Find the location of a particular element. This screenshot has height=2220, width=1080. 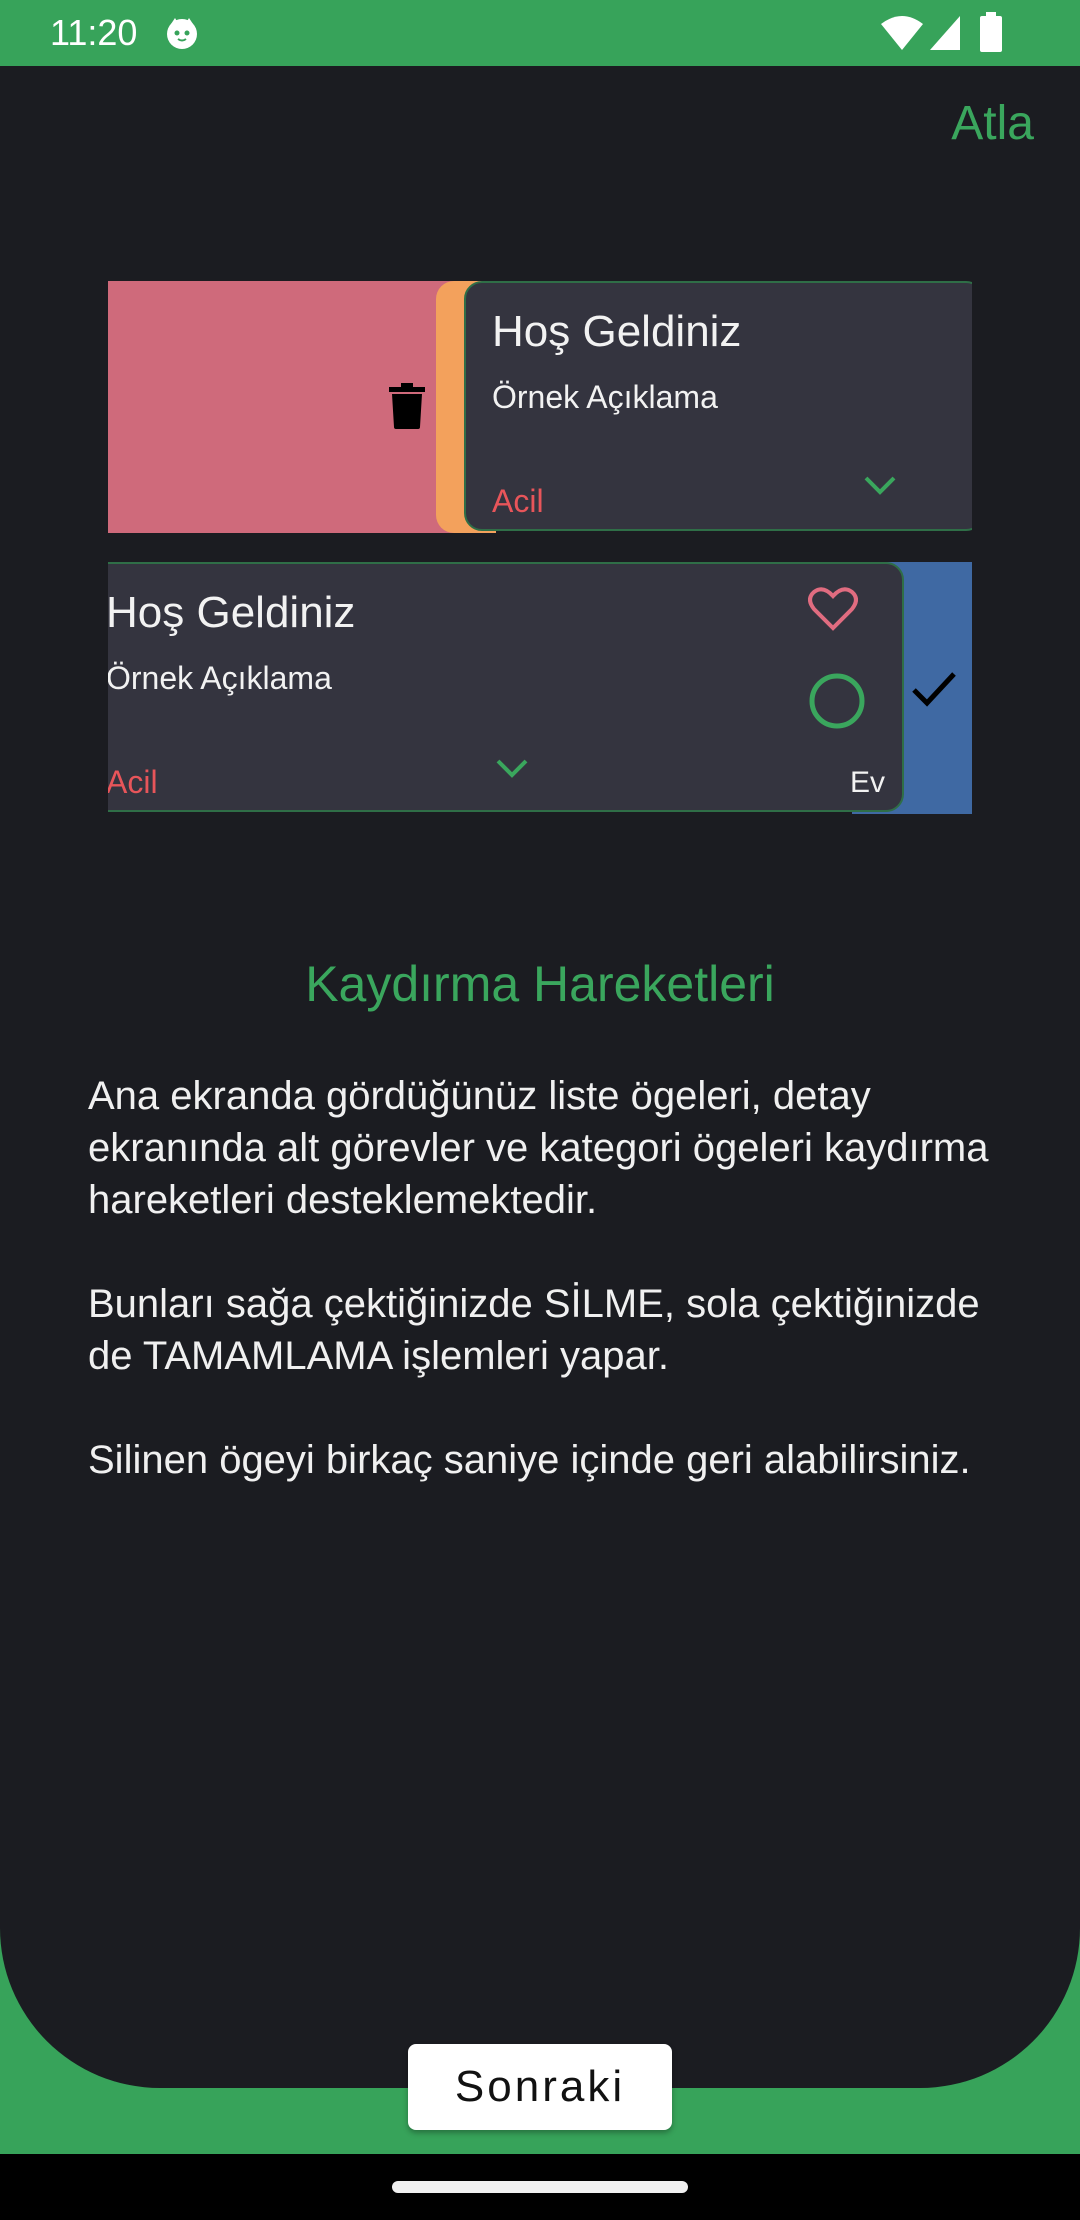

section-title: Kaydırma Hareketleri is located at coordinates (540, 984).